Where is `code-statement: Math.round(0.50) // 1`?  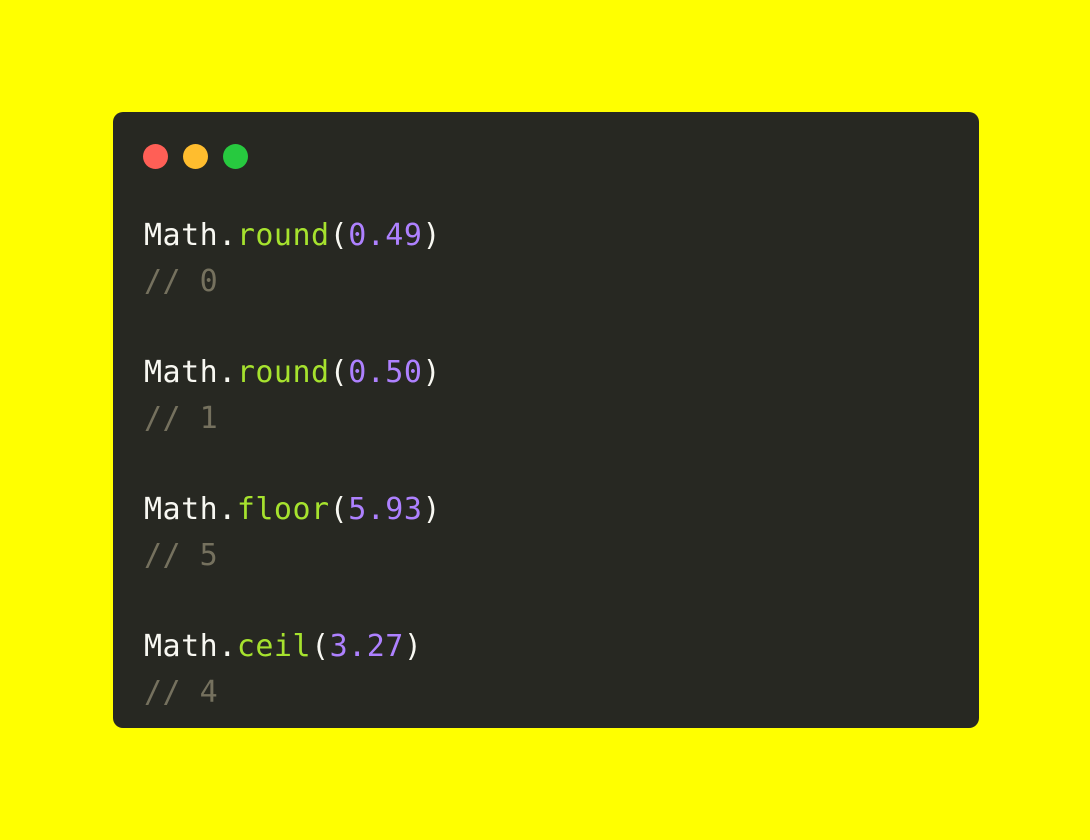 code-statement: Math.round(0.50) // 1 is located at coordinates (292, 396).